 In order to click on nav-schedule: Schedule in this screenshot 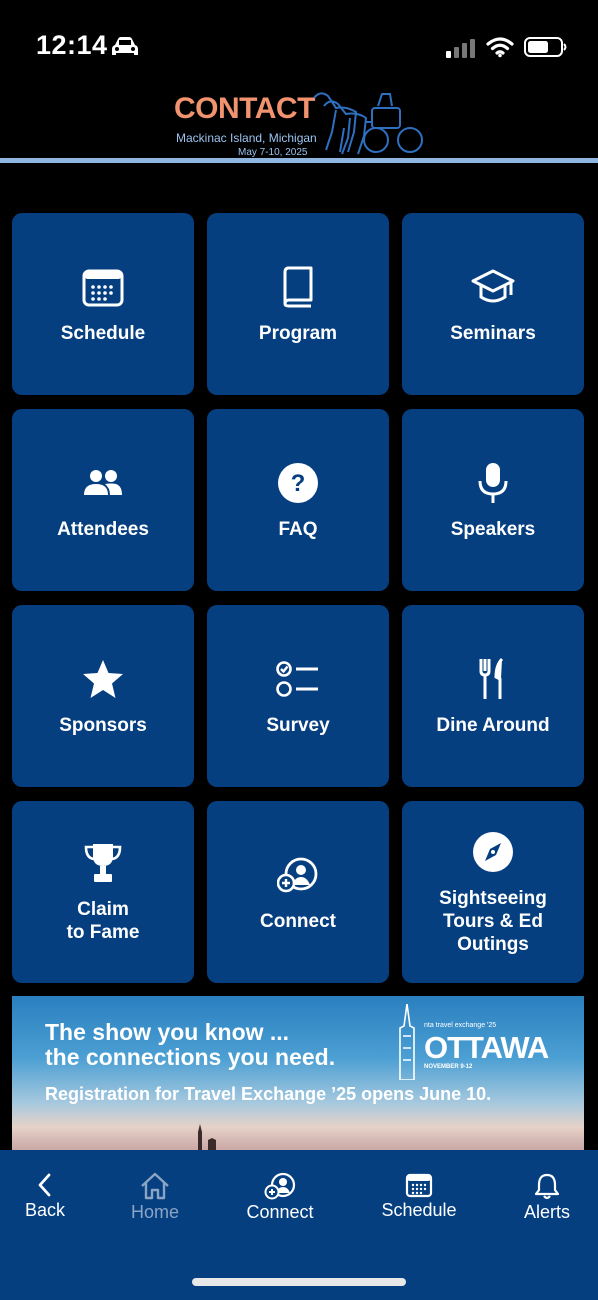, I will do `click(419, 1196)`.